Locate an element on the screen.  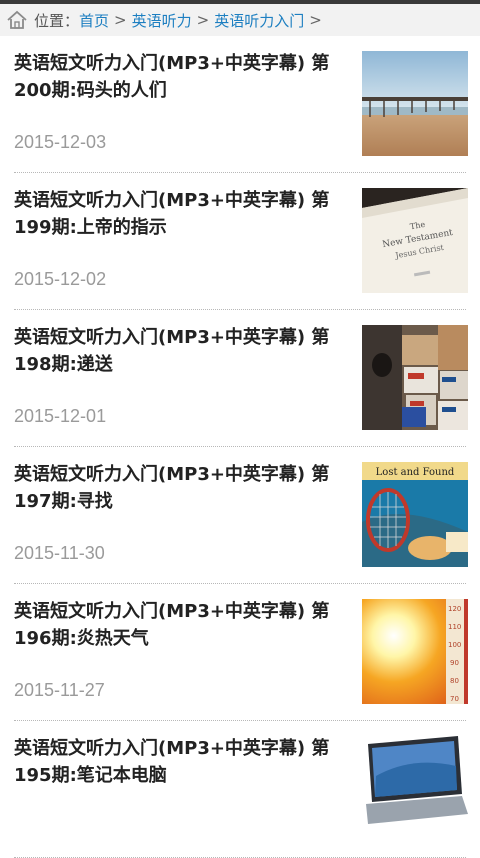
breadcrumb-label: 位置： is located at coordinates (57, 20).